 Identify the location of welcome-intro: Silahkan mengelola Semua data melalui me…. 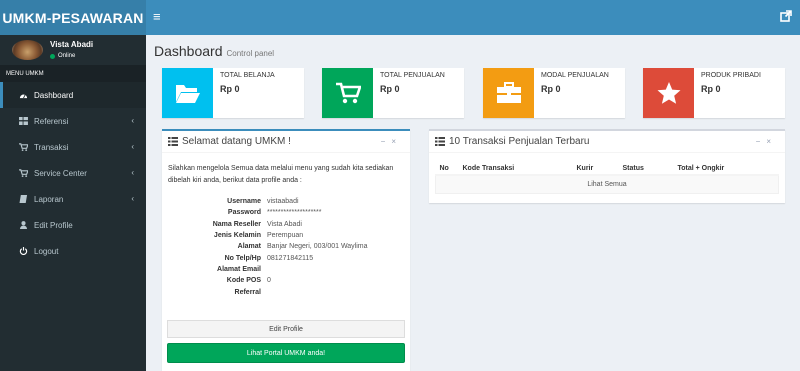
(281, 174).